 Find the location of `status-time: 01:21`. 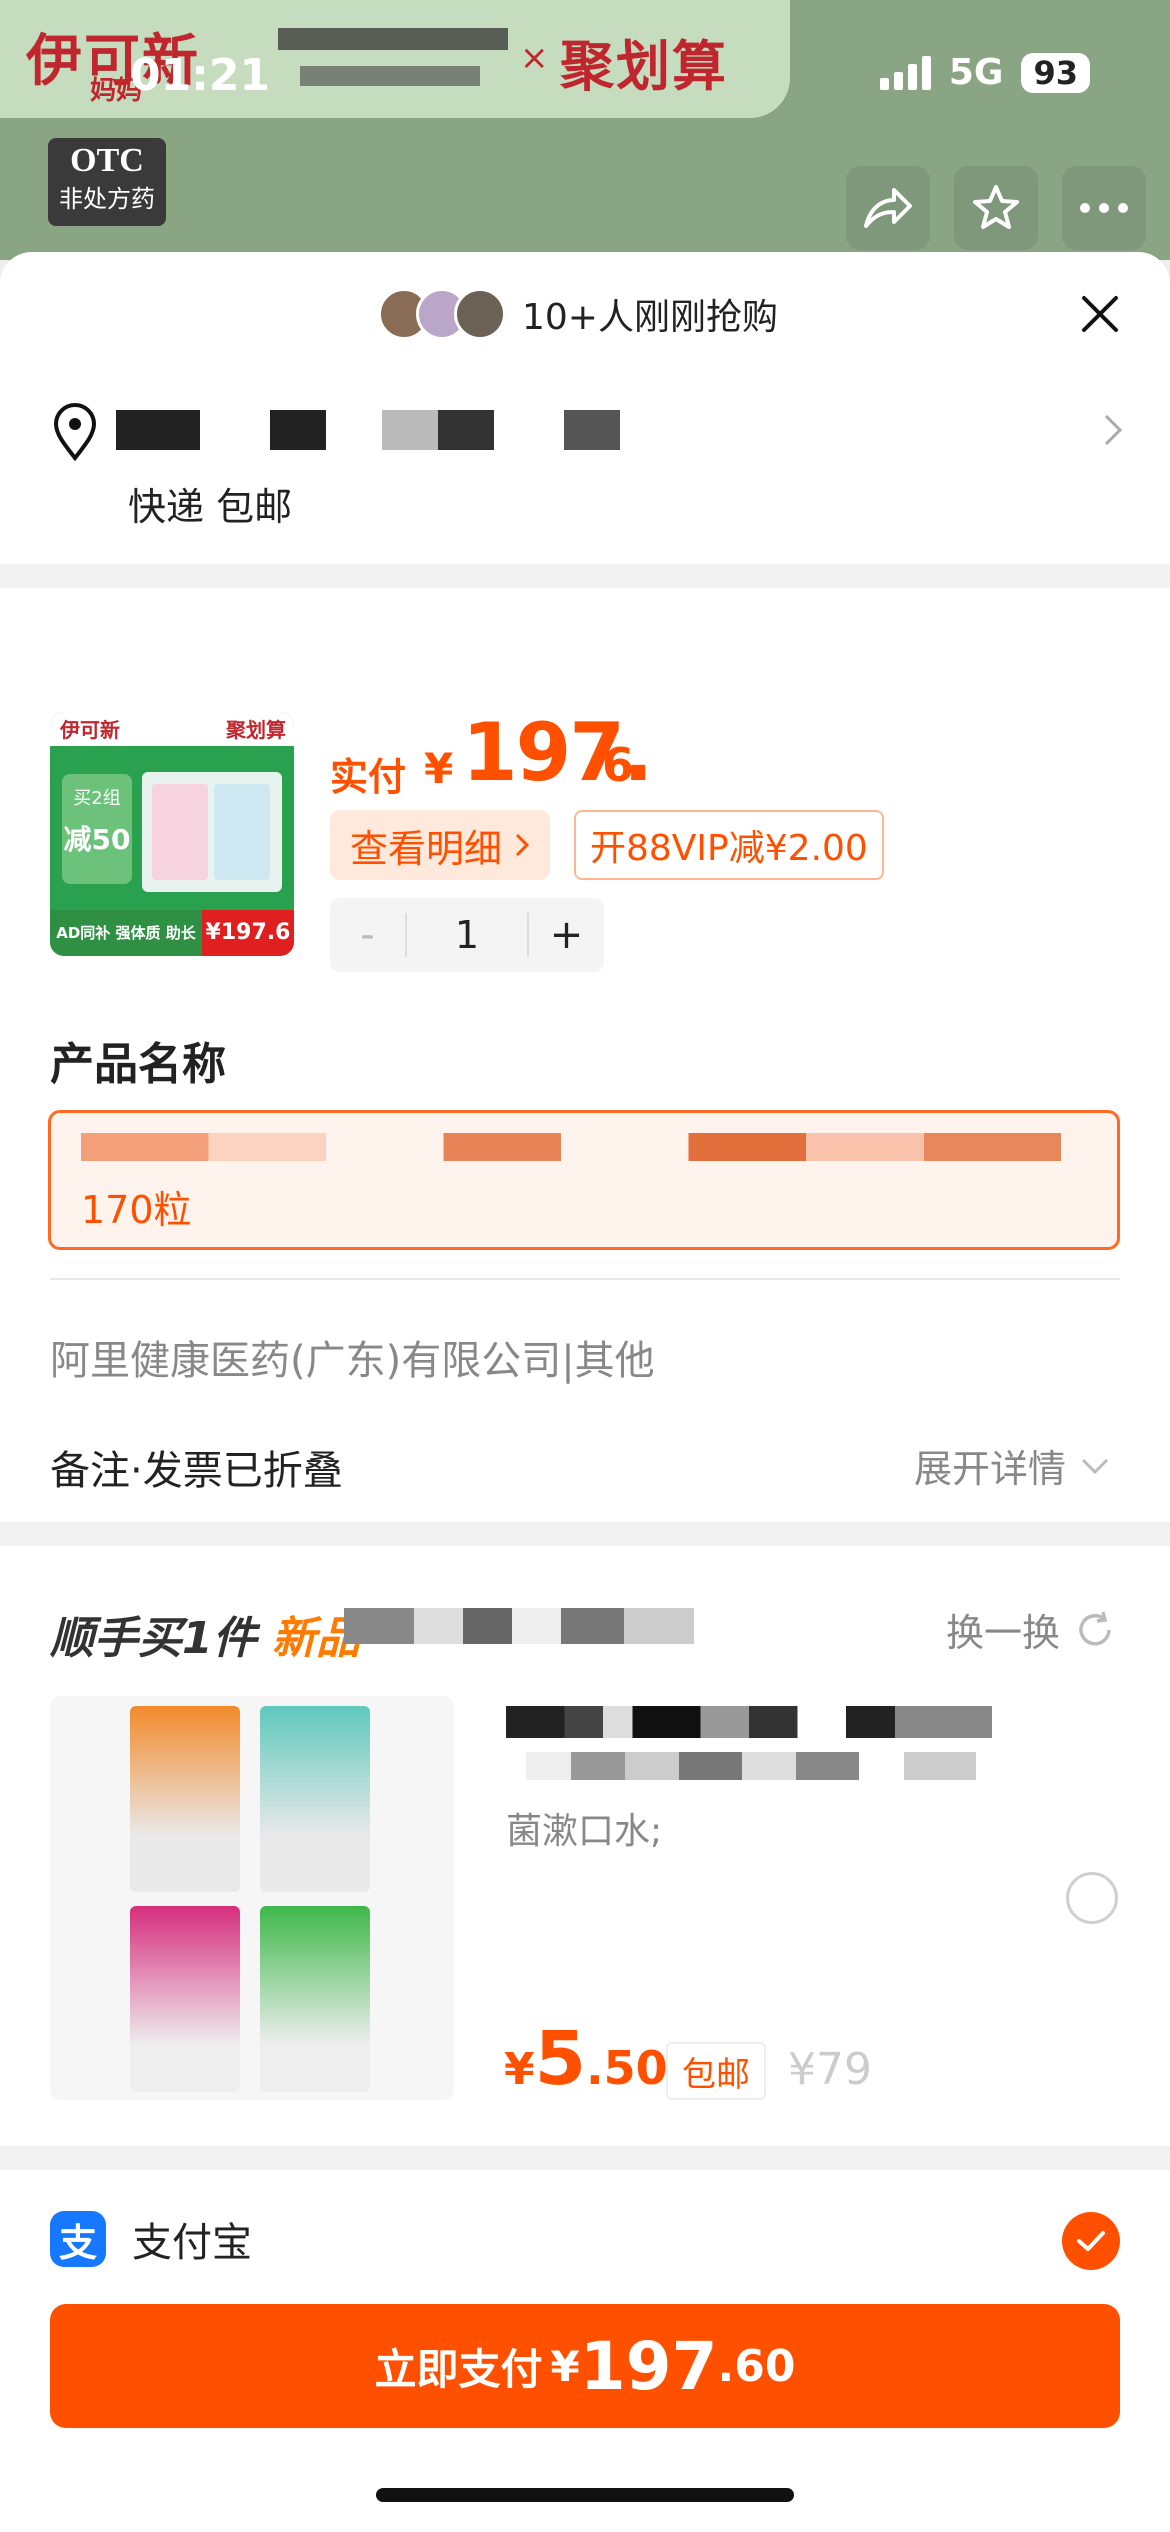

status-time: 01:21 is located at coordinates (200, 75).